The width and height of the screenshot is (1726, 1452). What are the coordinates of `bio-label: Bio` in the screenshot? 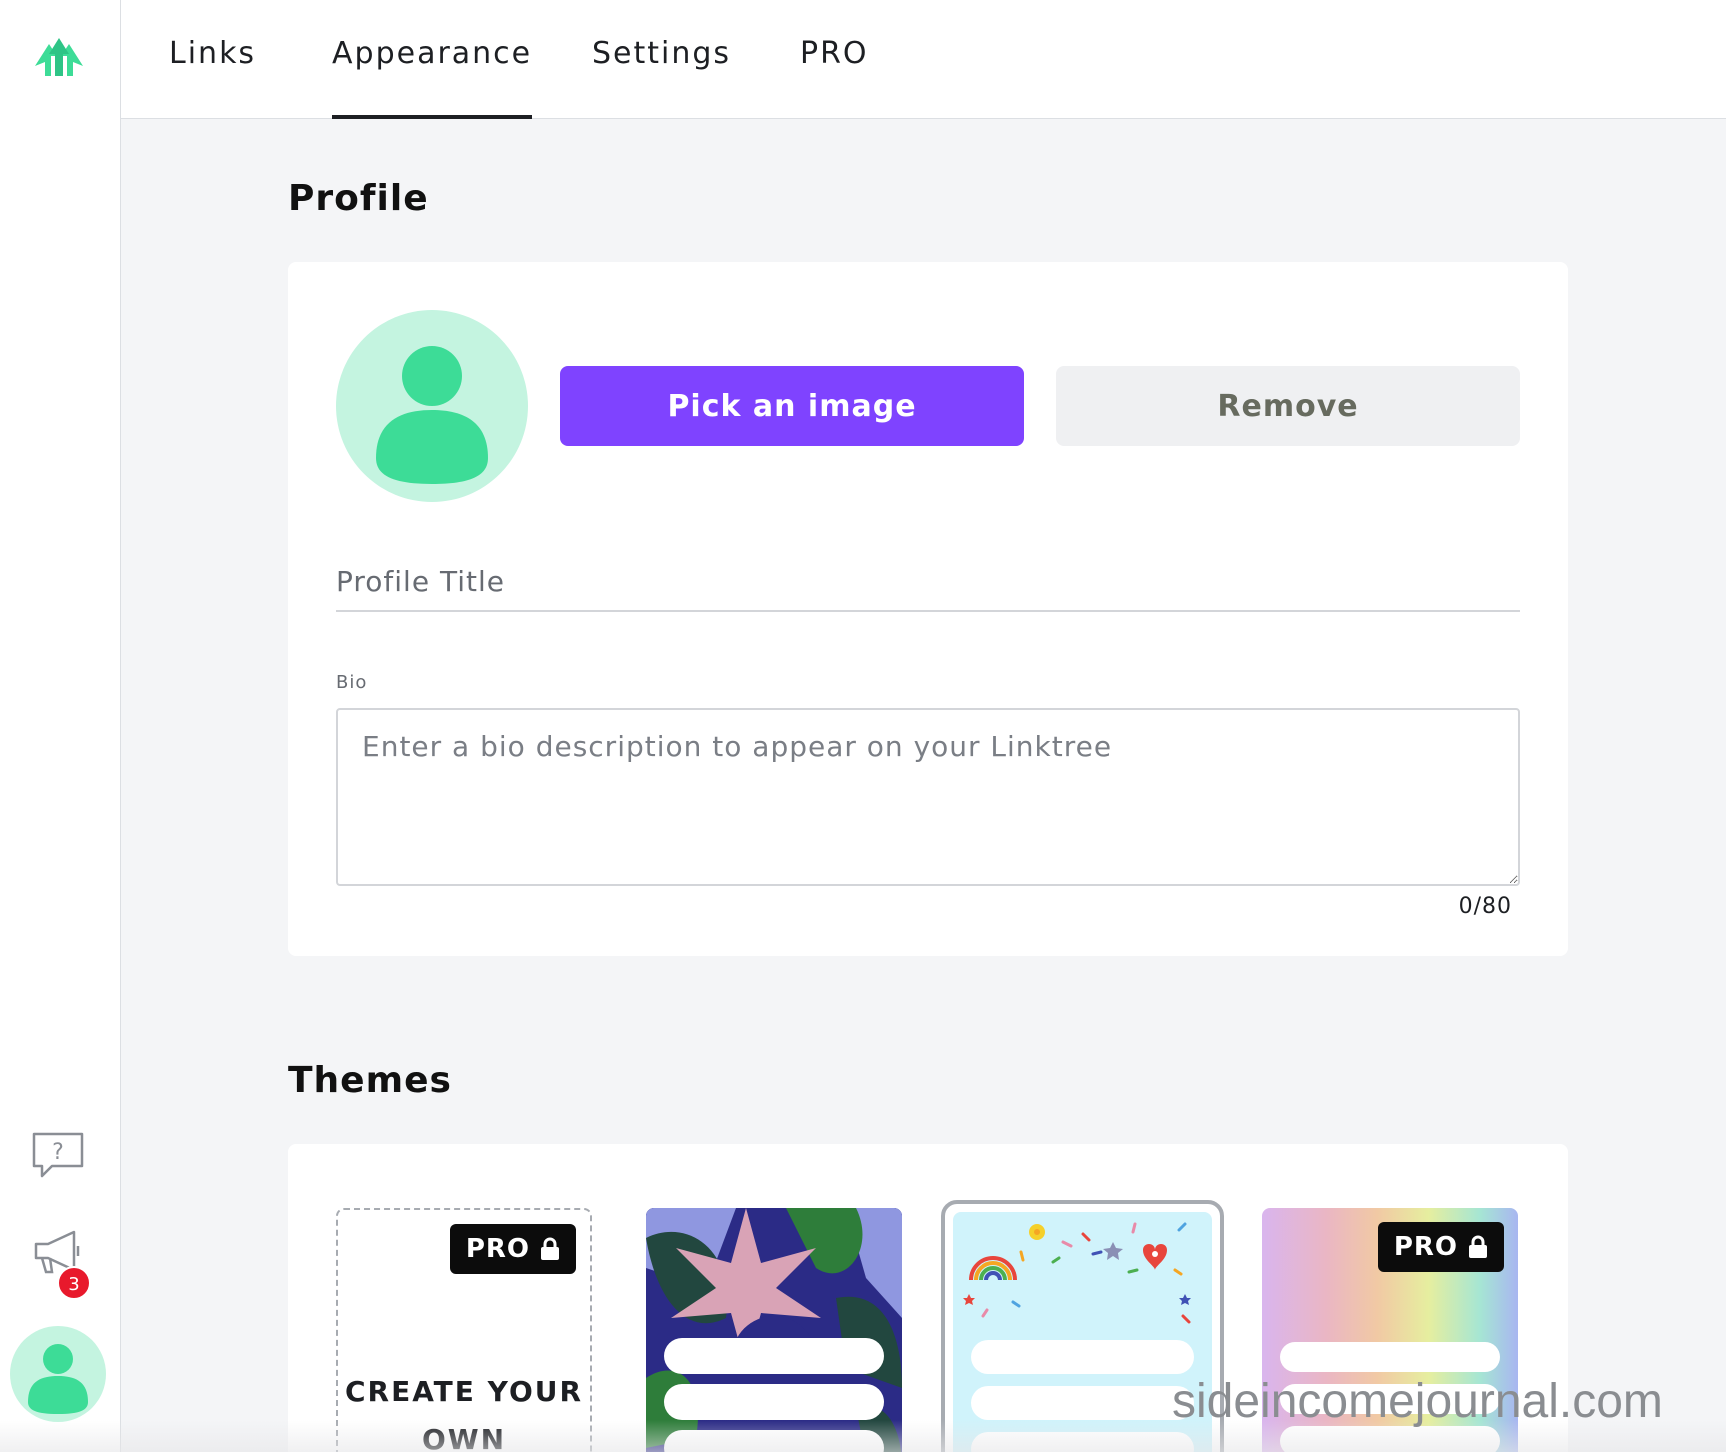 It's located at (352, 682).